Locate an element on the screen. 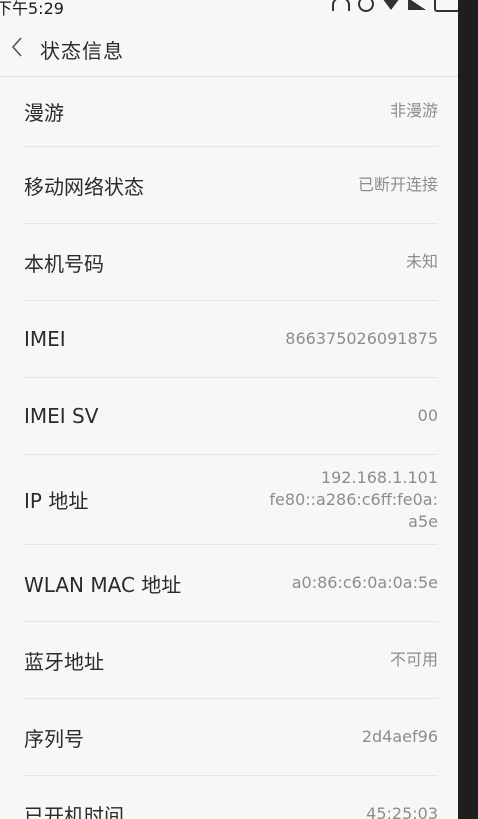 This screenshot has height=819, width=478. row-label: 序列号 is located at coordinates (54, 738).